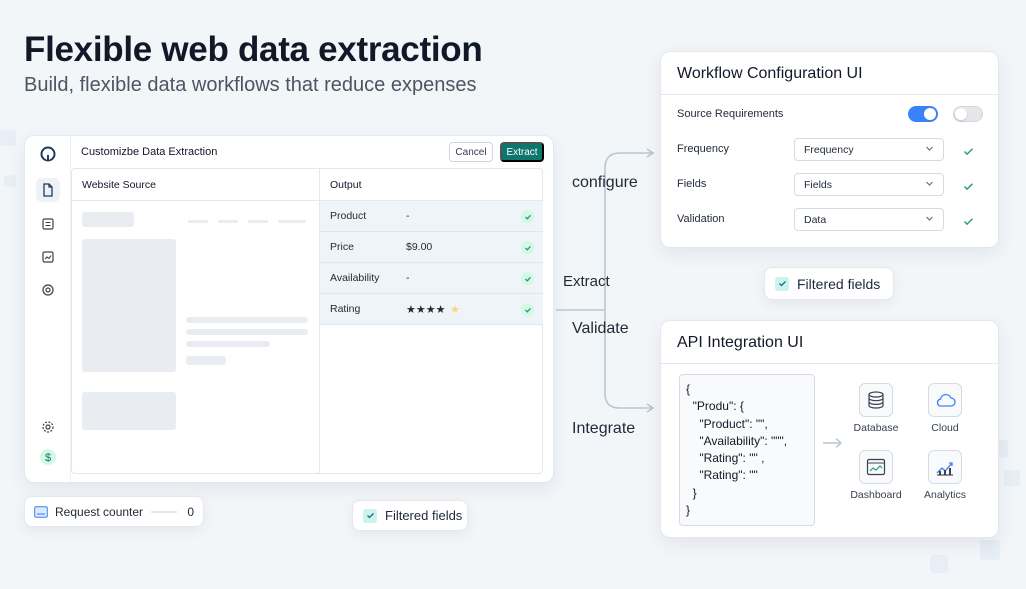 The image size is (1026, 589). Describe the element at coordinates (48, 427) in the screenshot. I see `settings-icon` at that location.